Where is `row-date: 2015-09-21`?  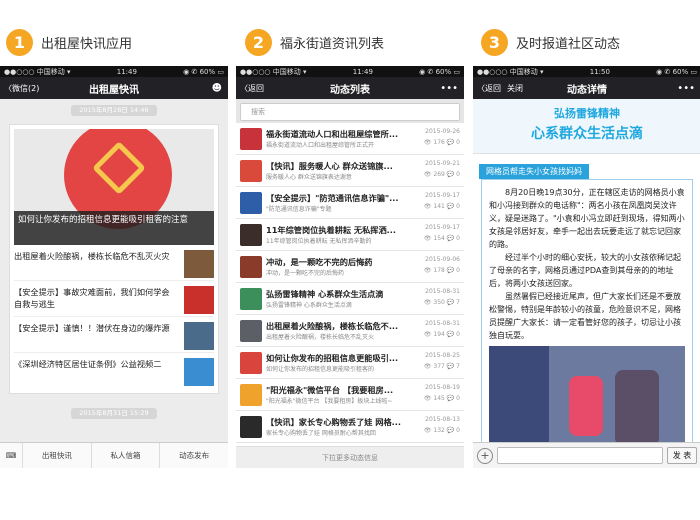
row-date: 2015-09-21 is located at coordinates (442, 163).